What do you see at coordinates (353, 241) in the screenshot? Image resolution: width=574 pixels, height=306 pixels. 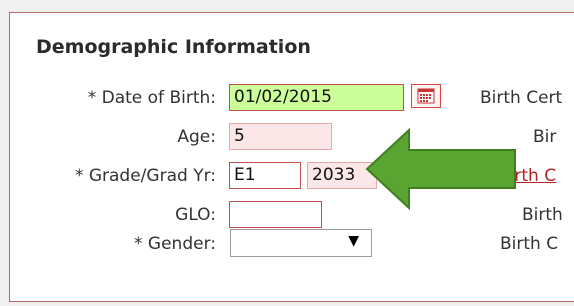 I see `chevron-down-icon: ▼` at bounding box center [353, 241].